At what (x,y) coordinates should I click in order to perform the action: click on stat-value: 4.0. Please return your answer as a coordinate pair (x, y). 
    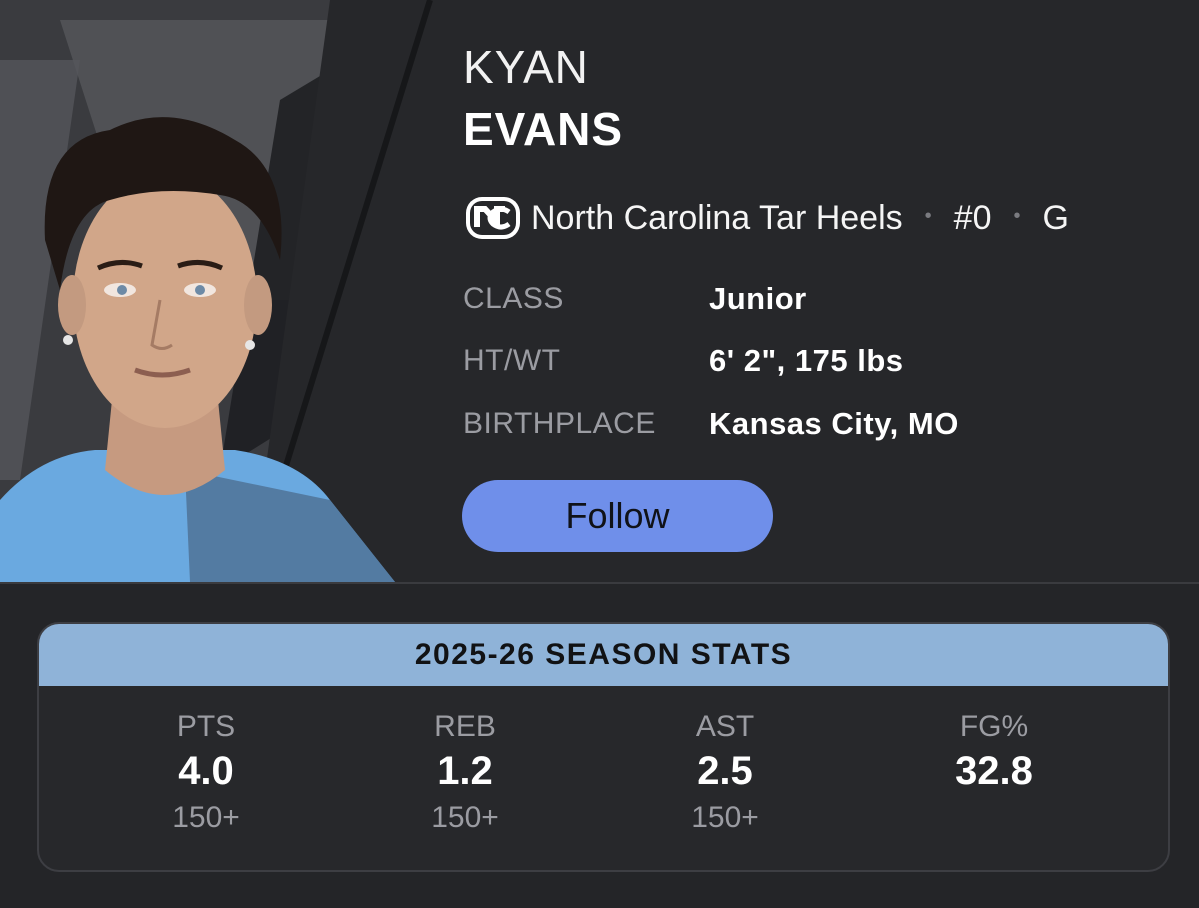
    Looking at the image, I should click on (206, 771).